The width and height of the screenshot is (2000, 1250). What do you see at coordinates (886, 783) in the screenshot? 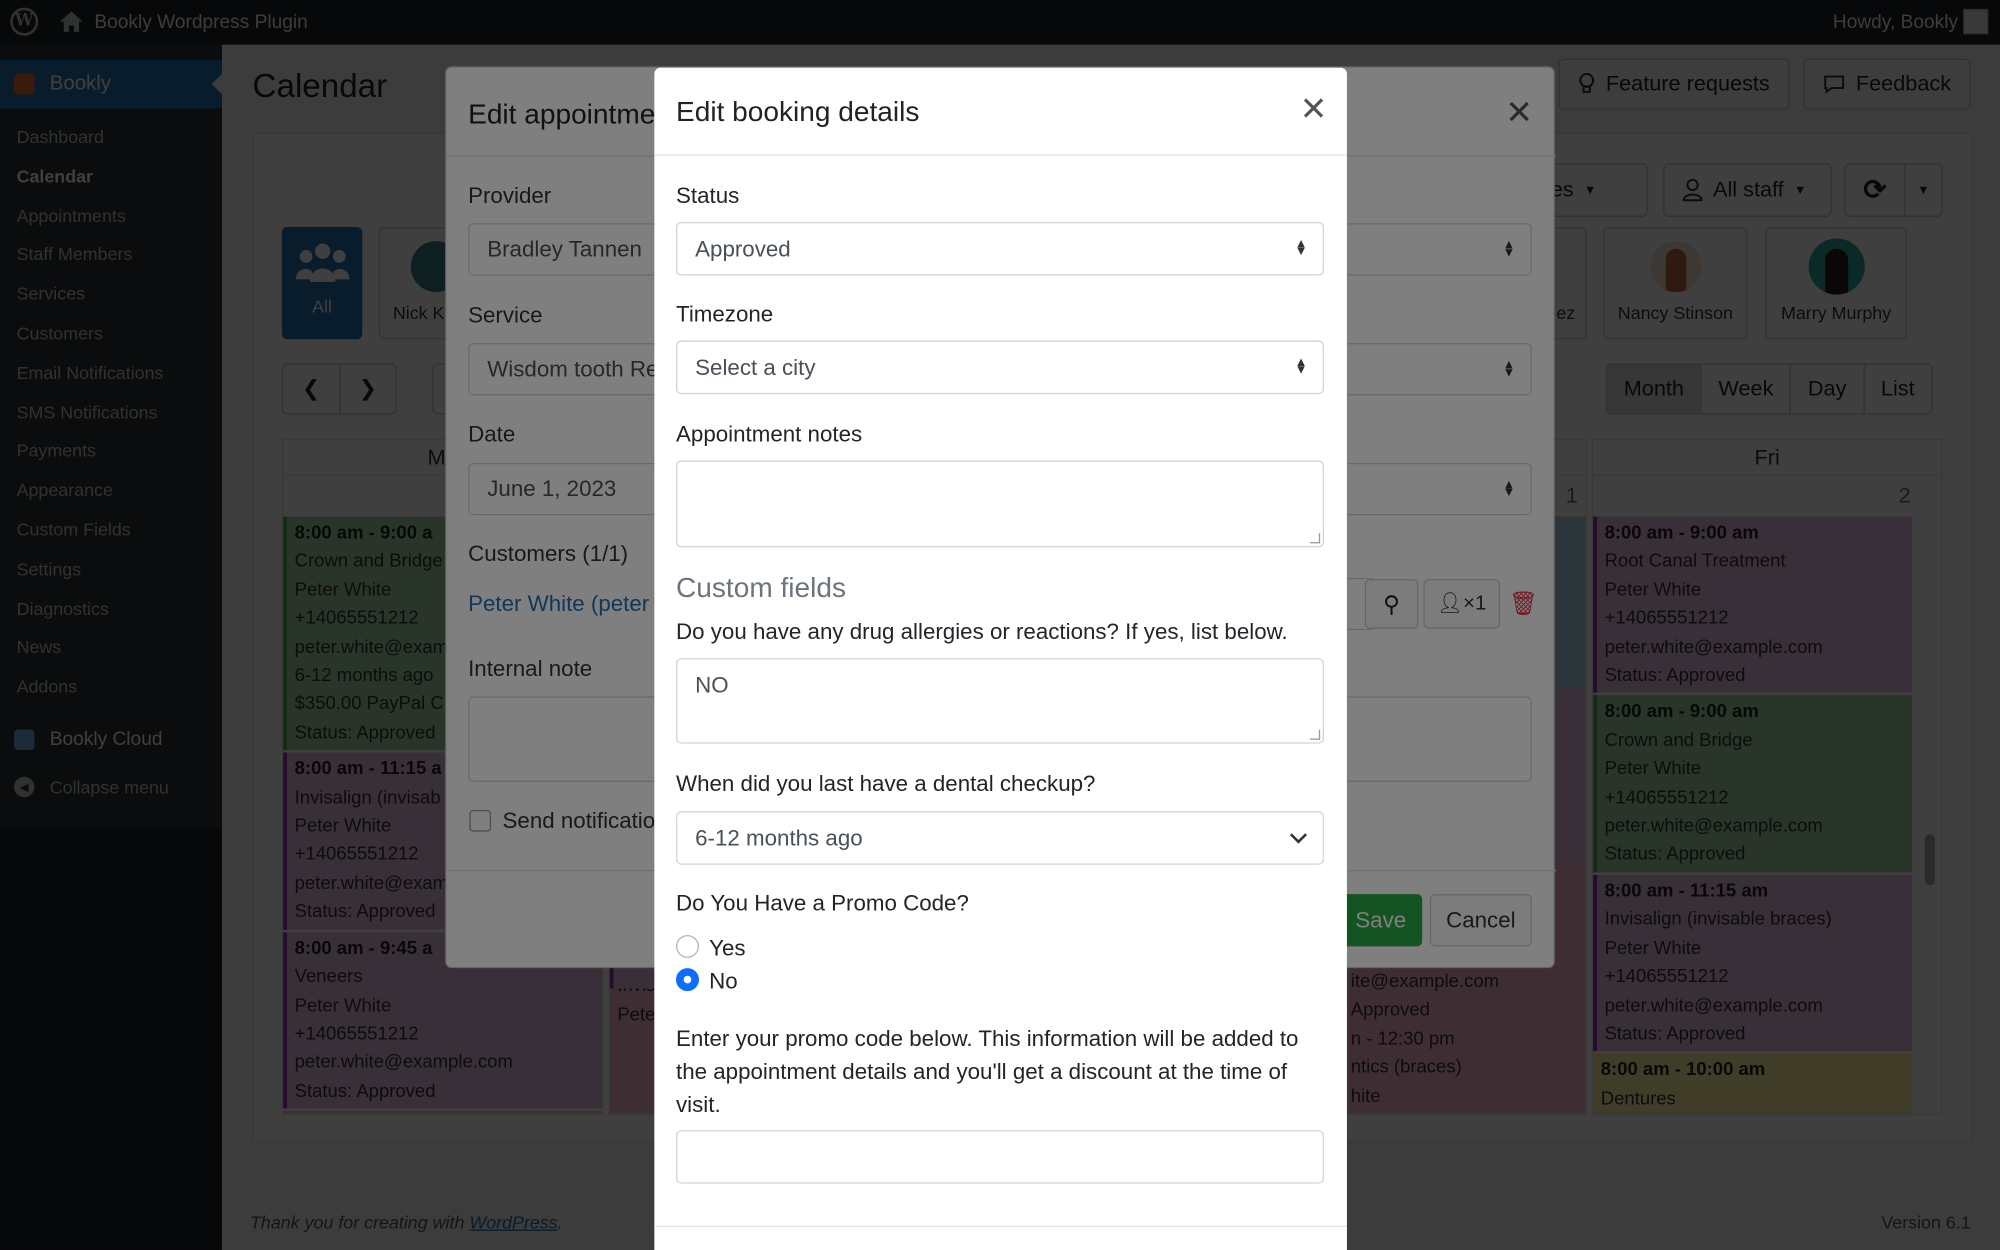
I see `checkup-question: When did you last have a dental checkup?` at bounding box center [886, 783].